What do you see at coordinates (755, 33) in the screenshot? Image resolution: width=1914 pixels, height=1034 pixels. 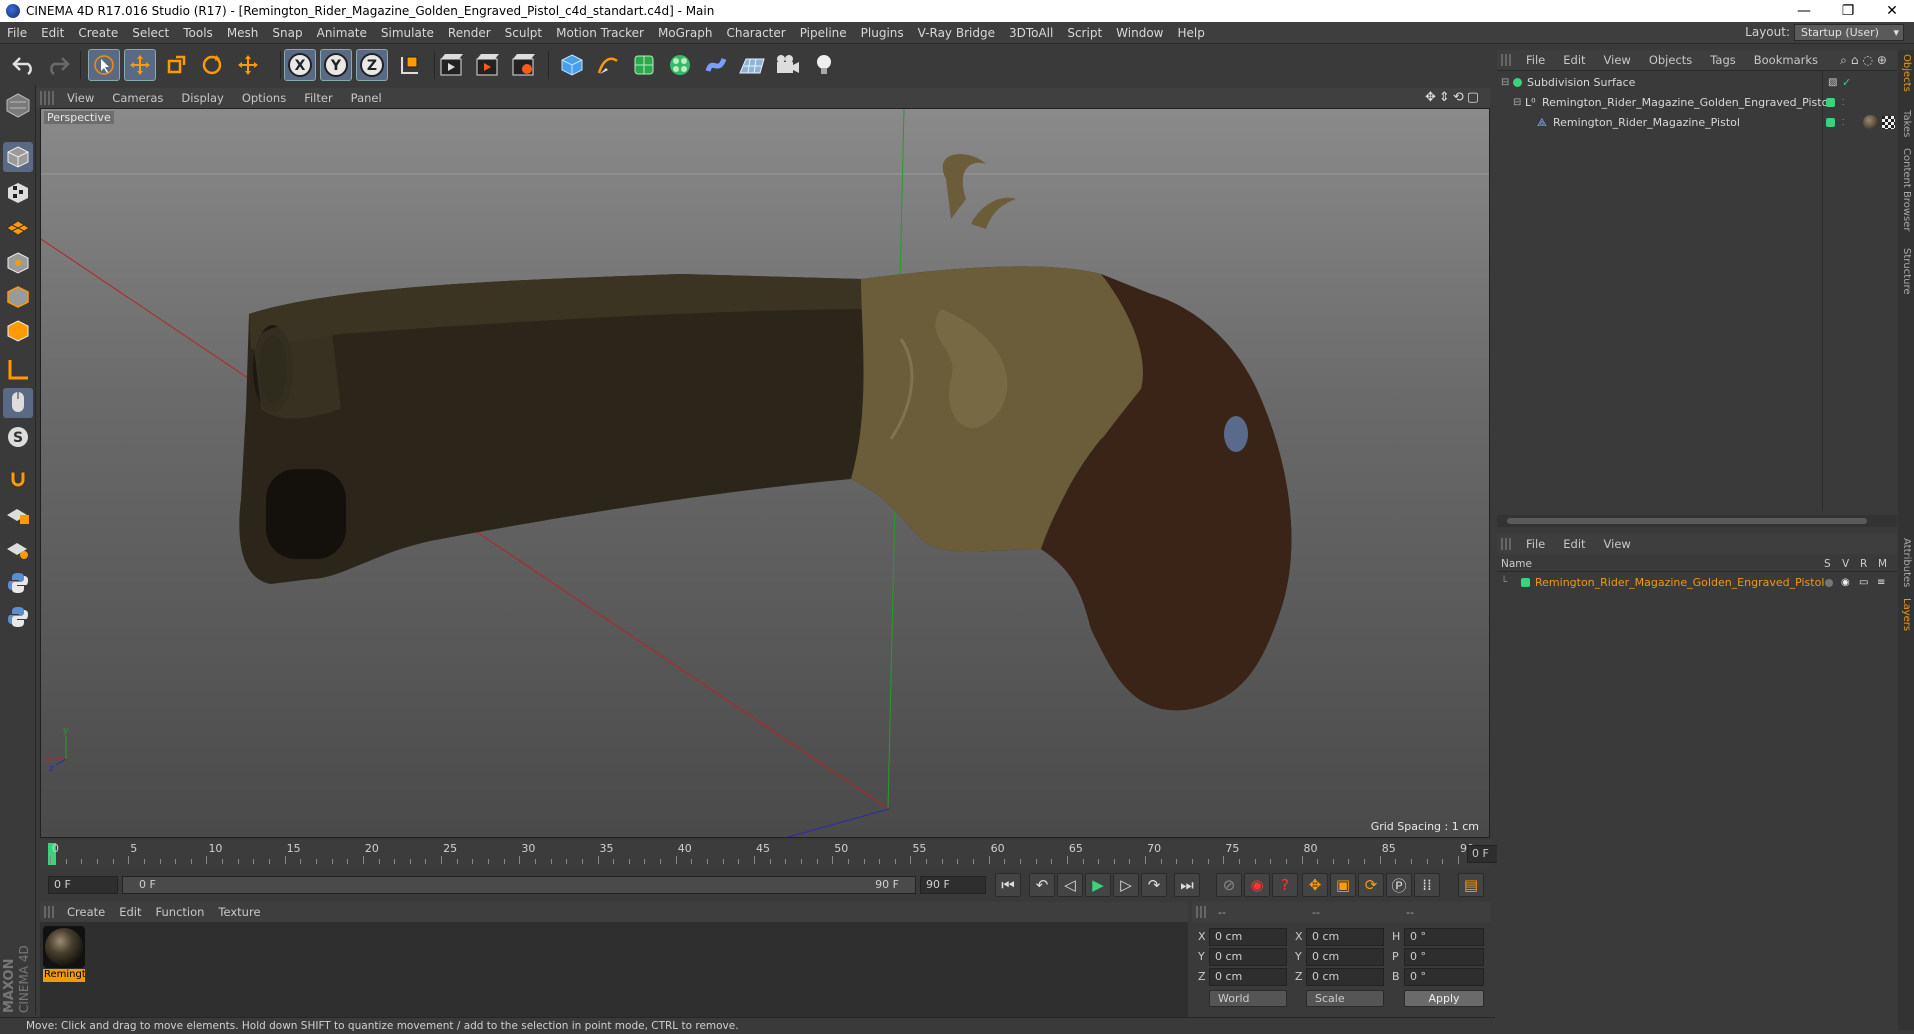 I see `menu-character: Character` at bounding box center [755, 33].